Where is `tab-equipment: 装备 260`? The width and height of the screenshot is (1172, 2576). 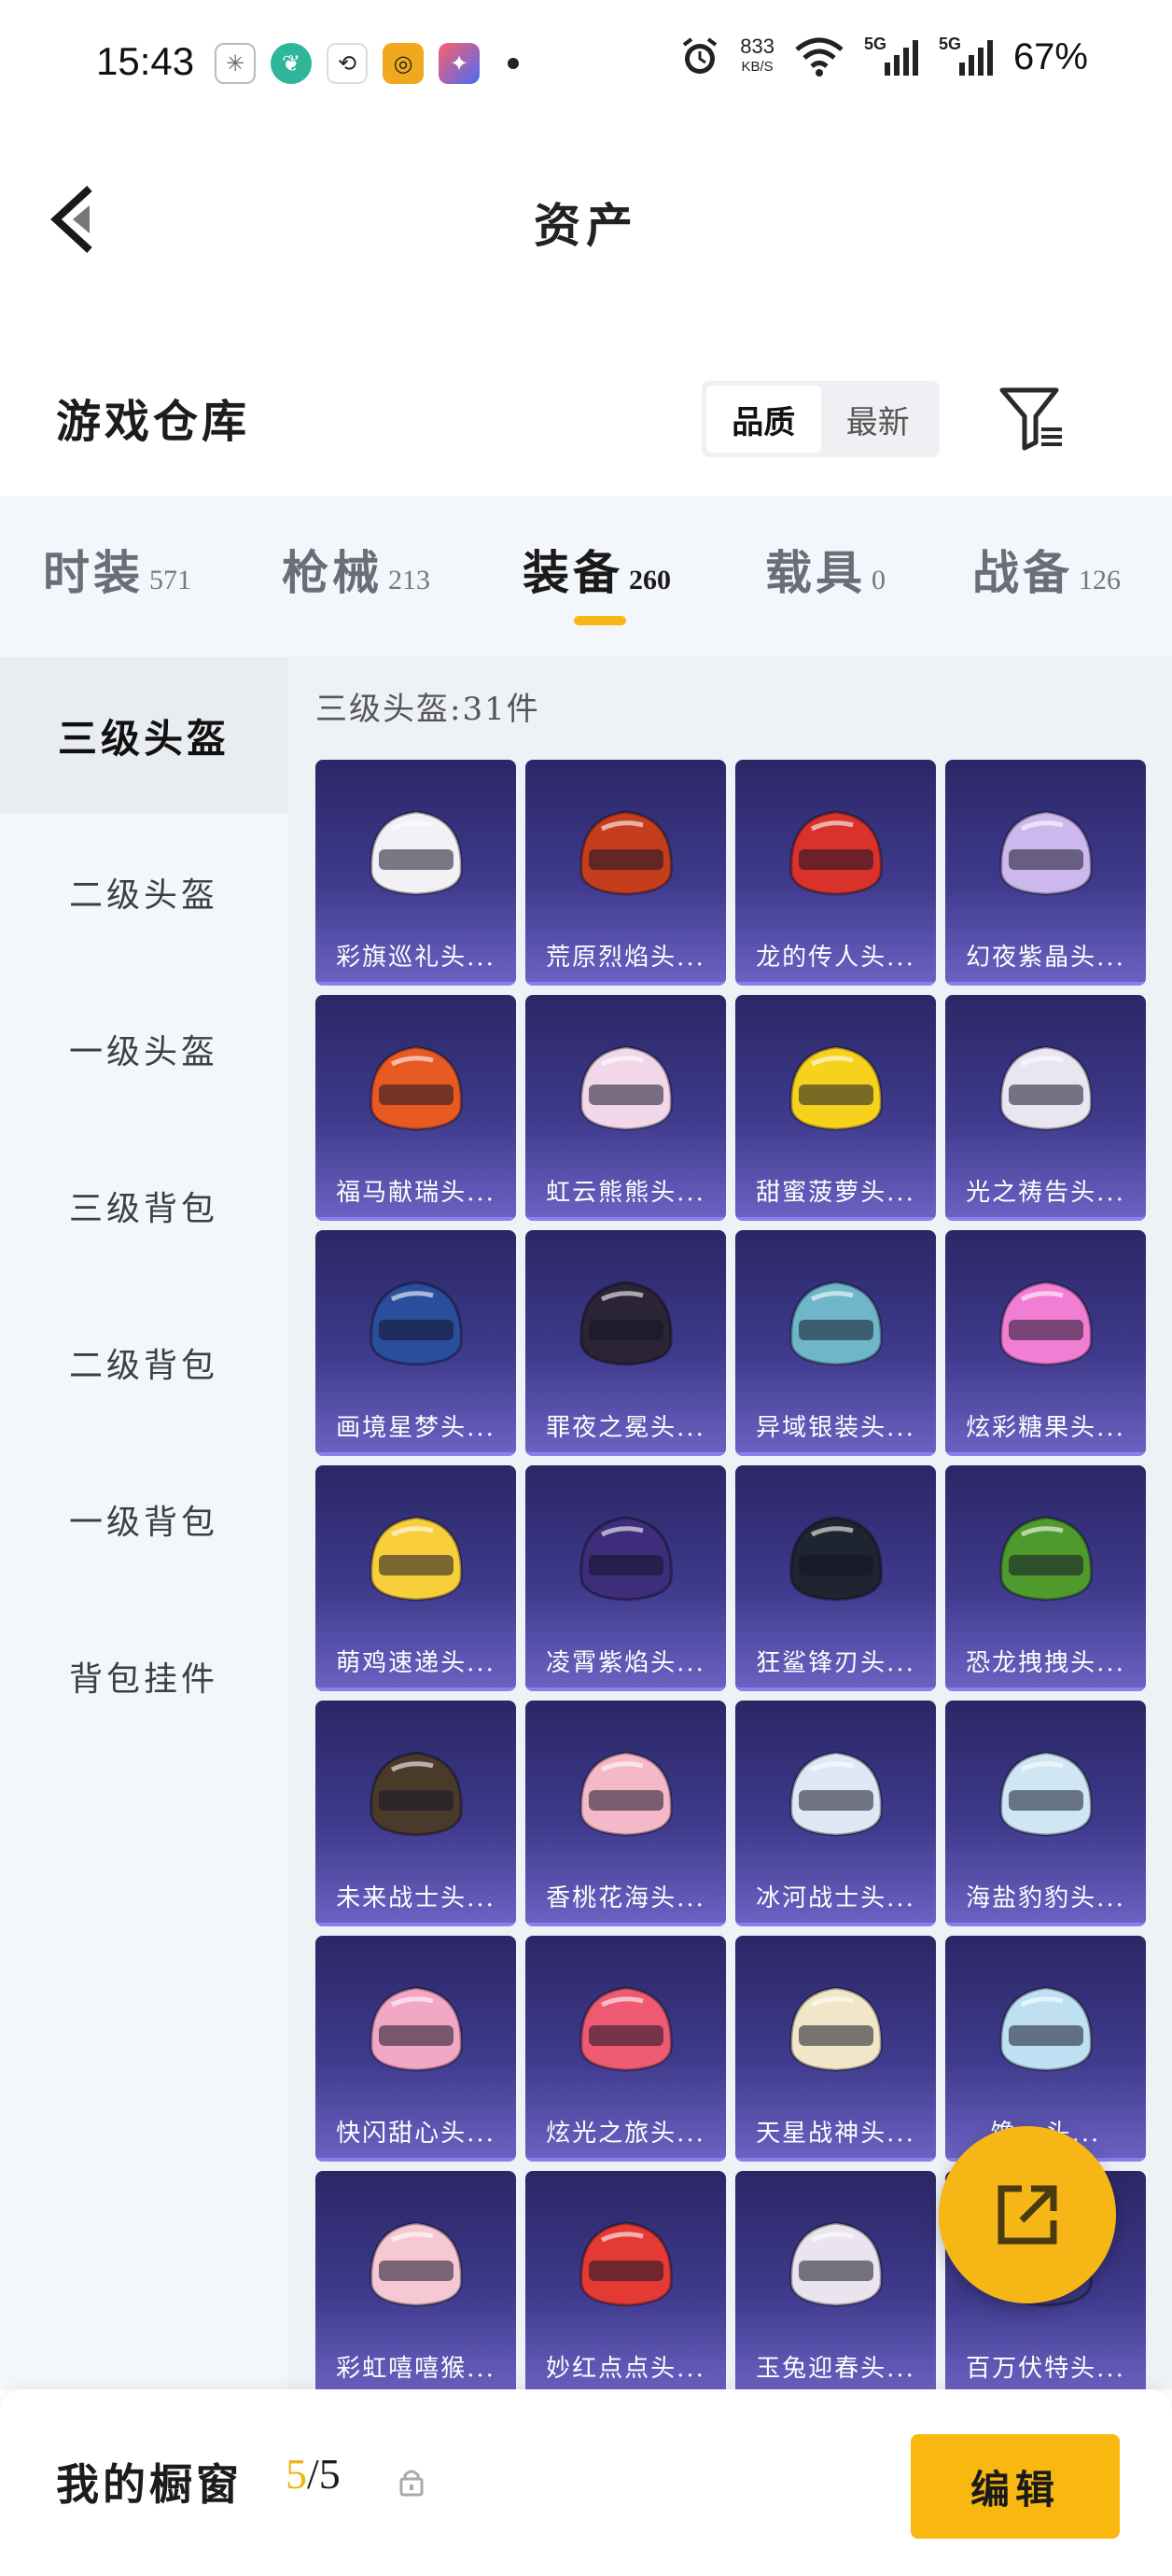
tab-equipment: 装备 260 is located at coordinates (597, 569).